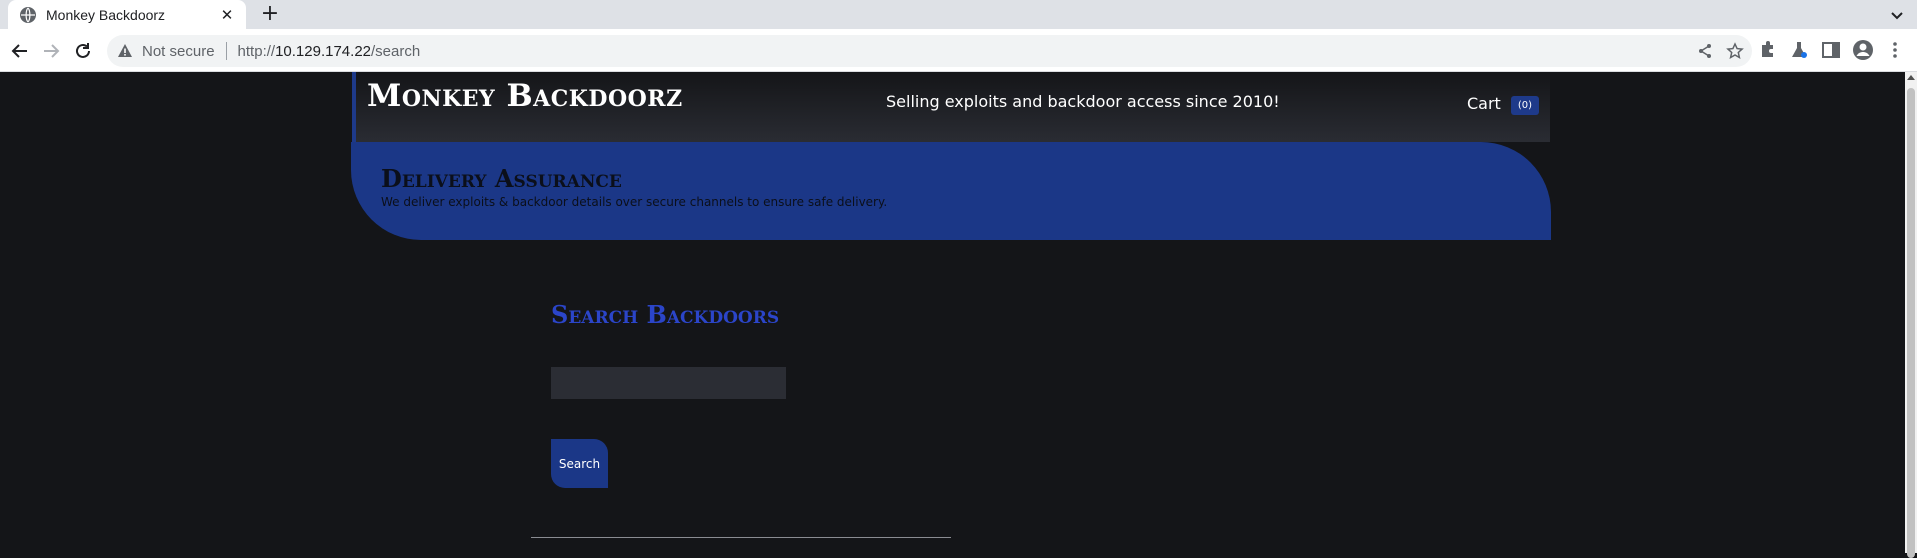 This screenshot has width=1917, height=558. What do you see at coordinates (958, 14) in the screenshot?
I see `tab-strip: Monkey Backdoorz ✕ +` at bounding box center [958, 14].